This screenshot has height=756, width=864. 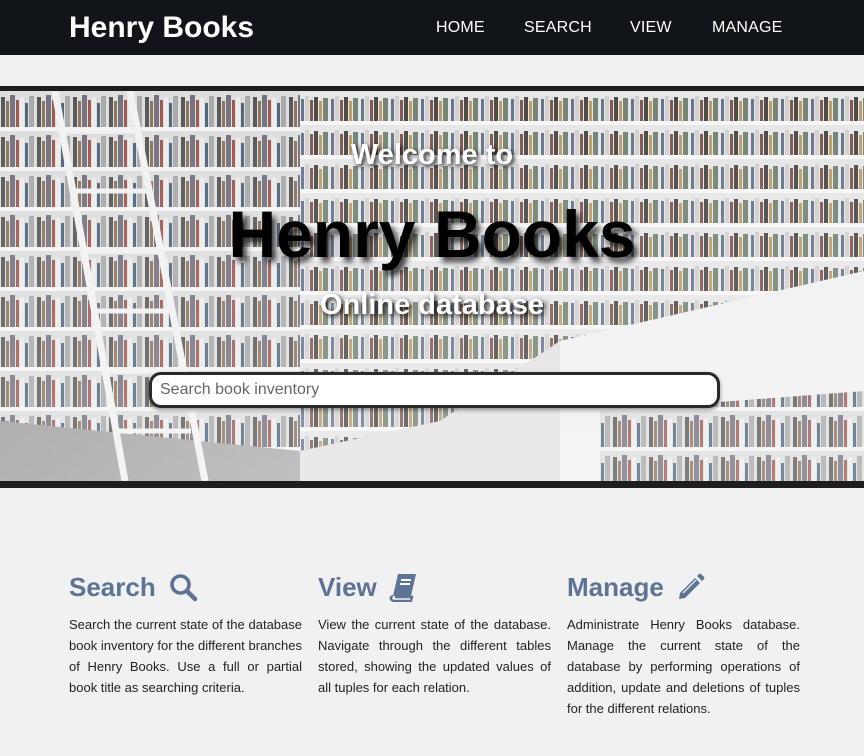 What do you see at coordinates (404, 587) in the screenshot?
I see `book-icon` at bounding box center [404, 587].